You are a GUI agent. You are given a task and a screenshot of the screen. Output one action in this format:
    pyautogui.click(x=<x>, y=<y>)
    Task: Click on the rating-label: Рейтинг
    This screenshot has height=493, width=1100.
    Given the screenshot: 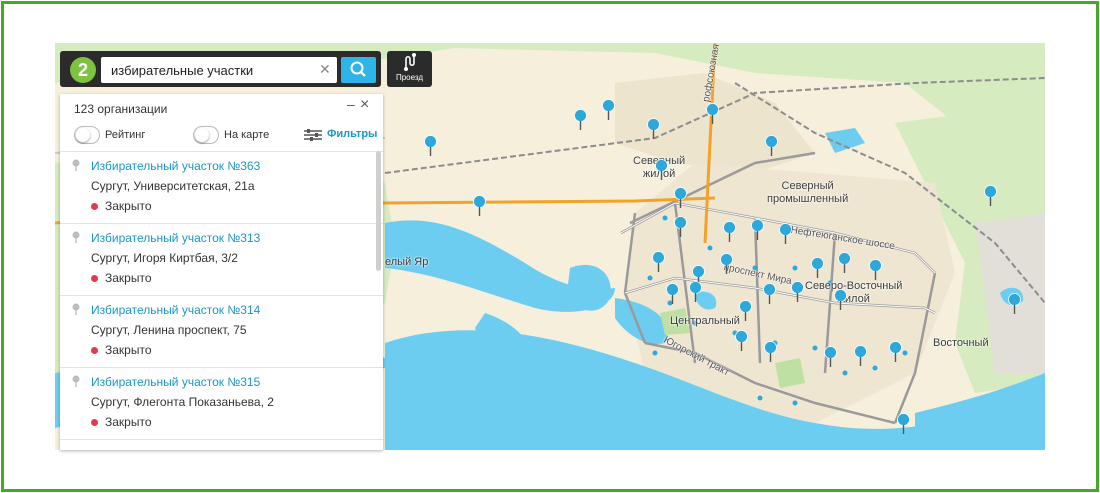 What is the action you would take?
    pyautogui.click(x=125, y=135)
    